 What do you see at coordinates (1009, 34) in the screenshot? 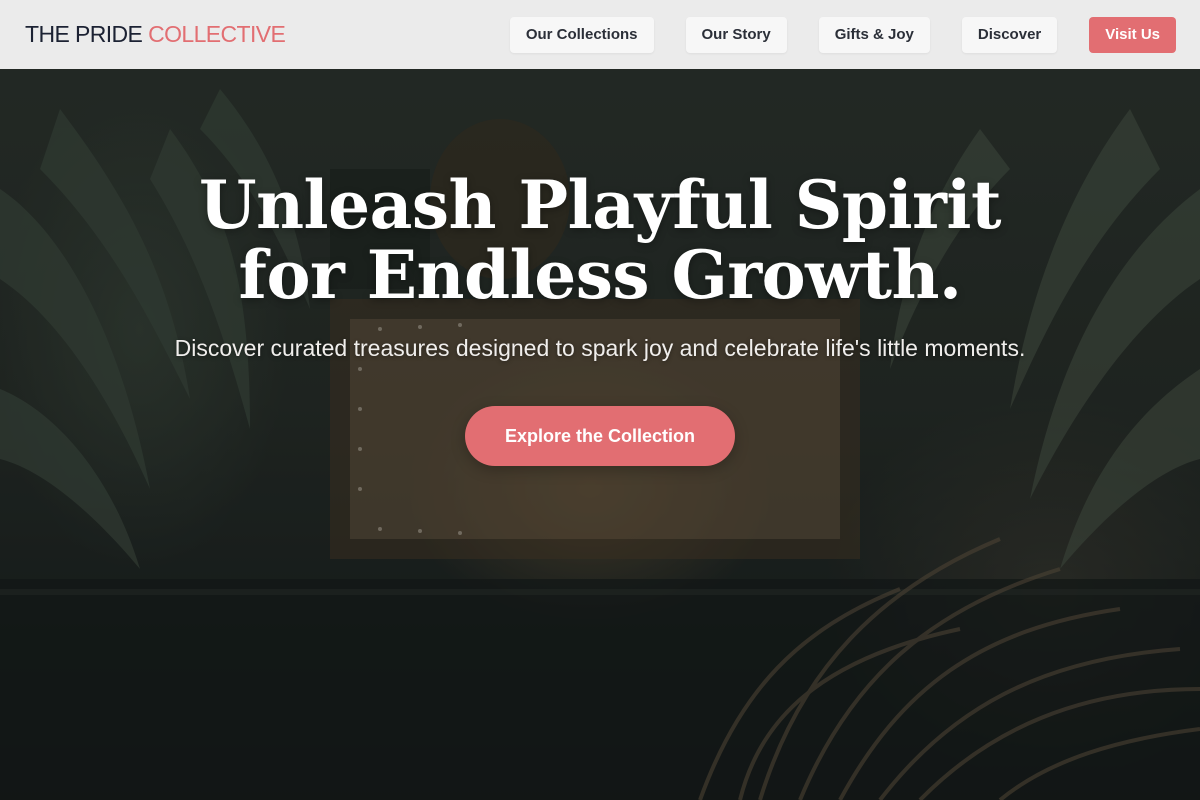
I see `nav-discover: Discover` at bounding box center [1009, 34].